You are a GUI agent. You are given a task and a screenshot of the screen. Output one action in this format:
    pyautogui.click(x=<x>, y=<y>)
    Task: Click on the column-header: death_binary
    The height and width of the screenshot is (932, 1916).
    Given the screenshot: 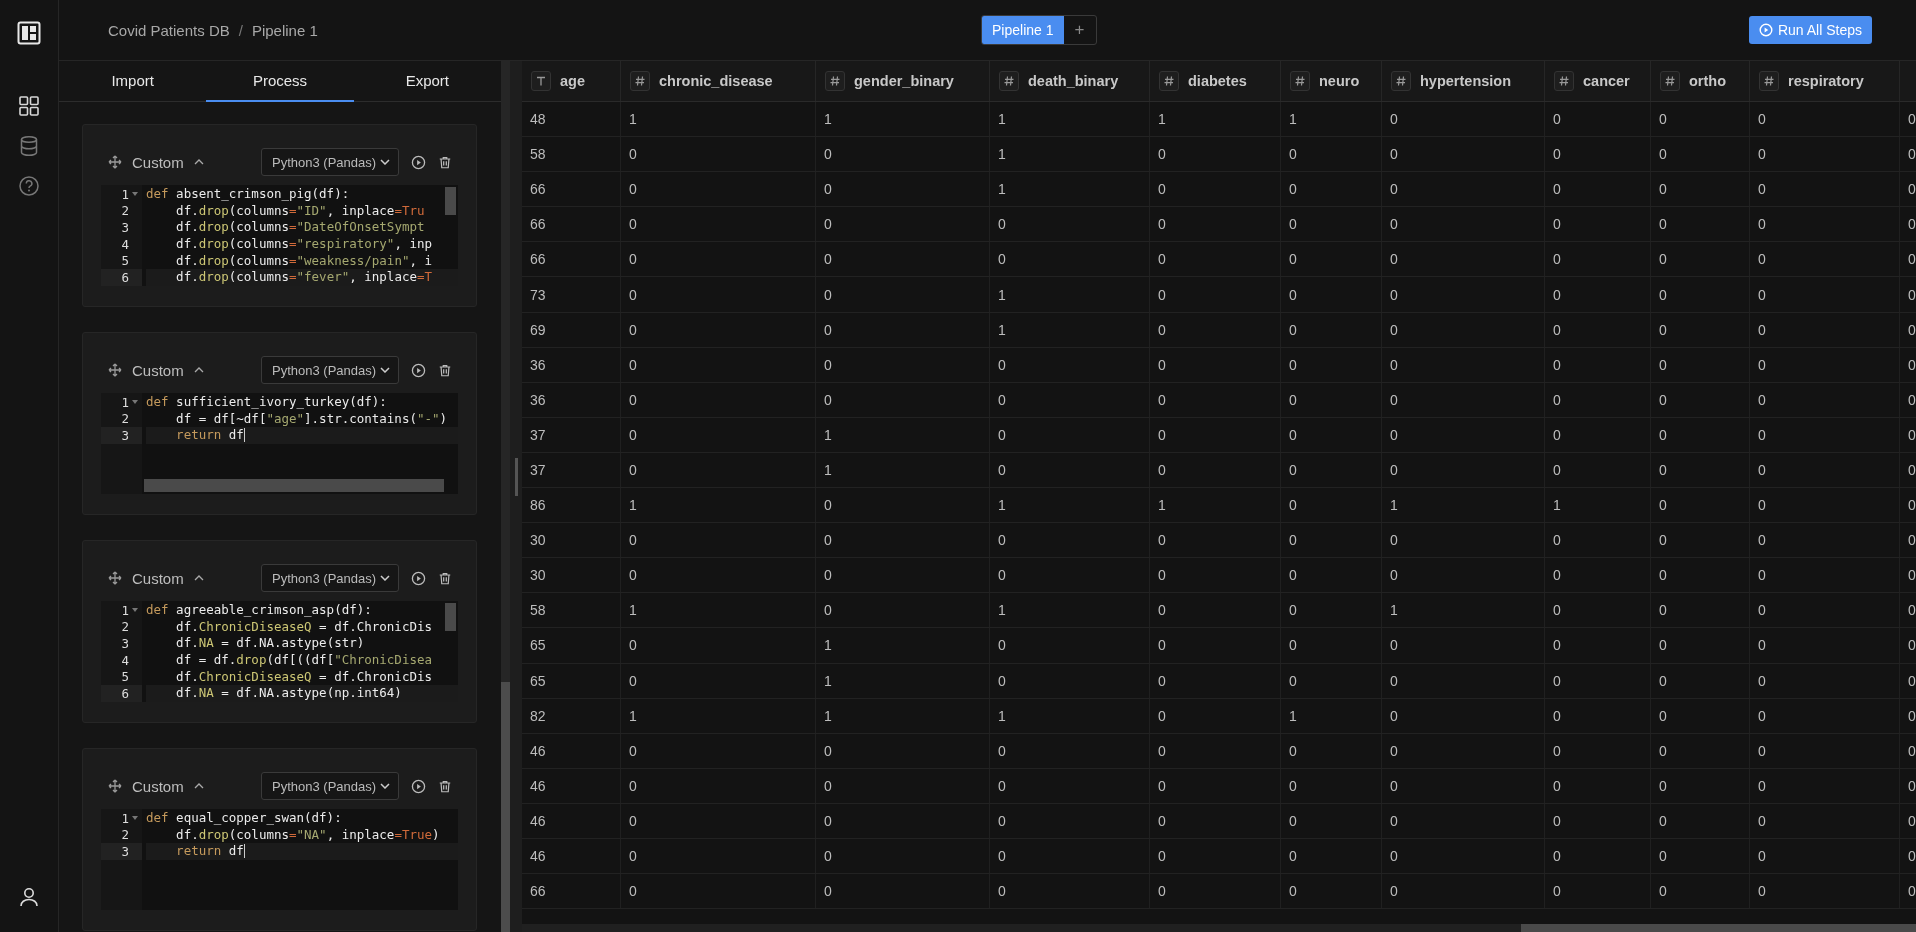 What is the action you would take?
    pyautogui.click(x=1073, y=81)
    